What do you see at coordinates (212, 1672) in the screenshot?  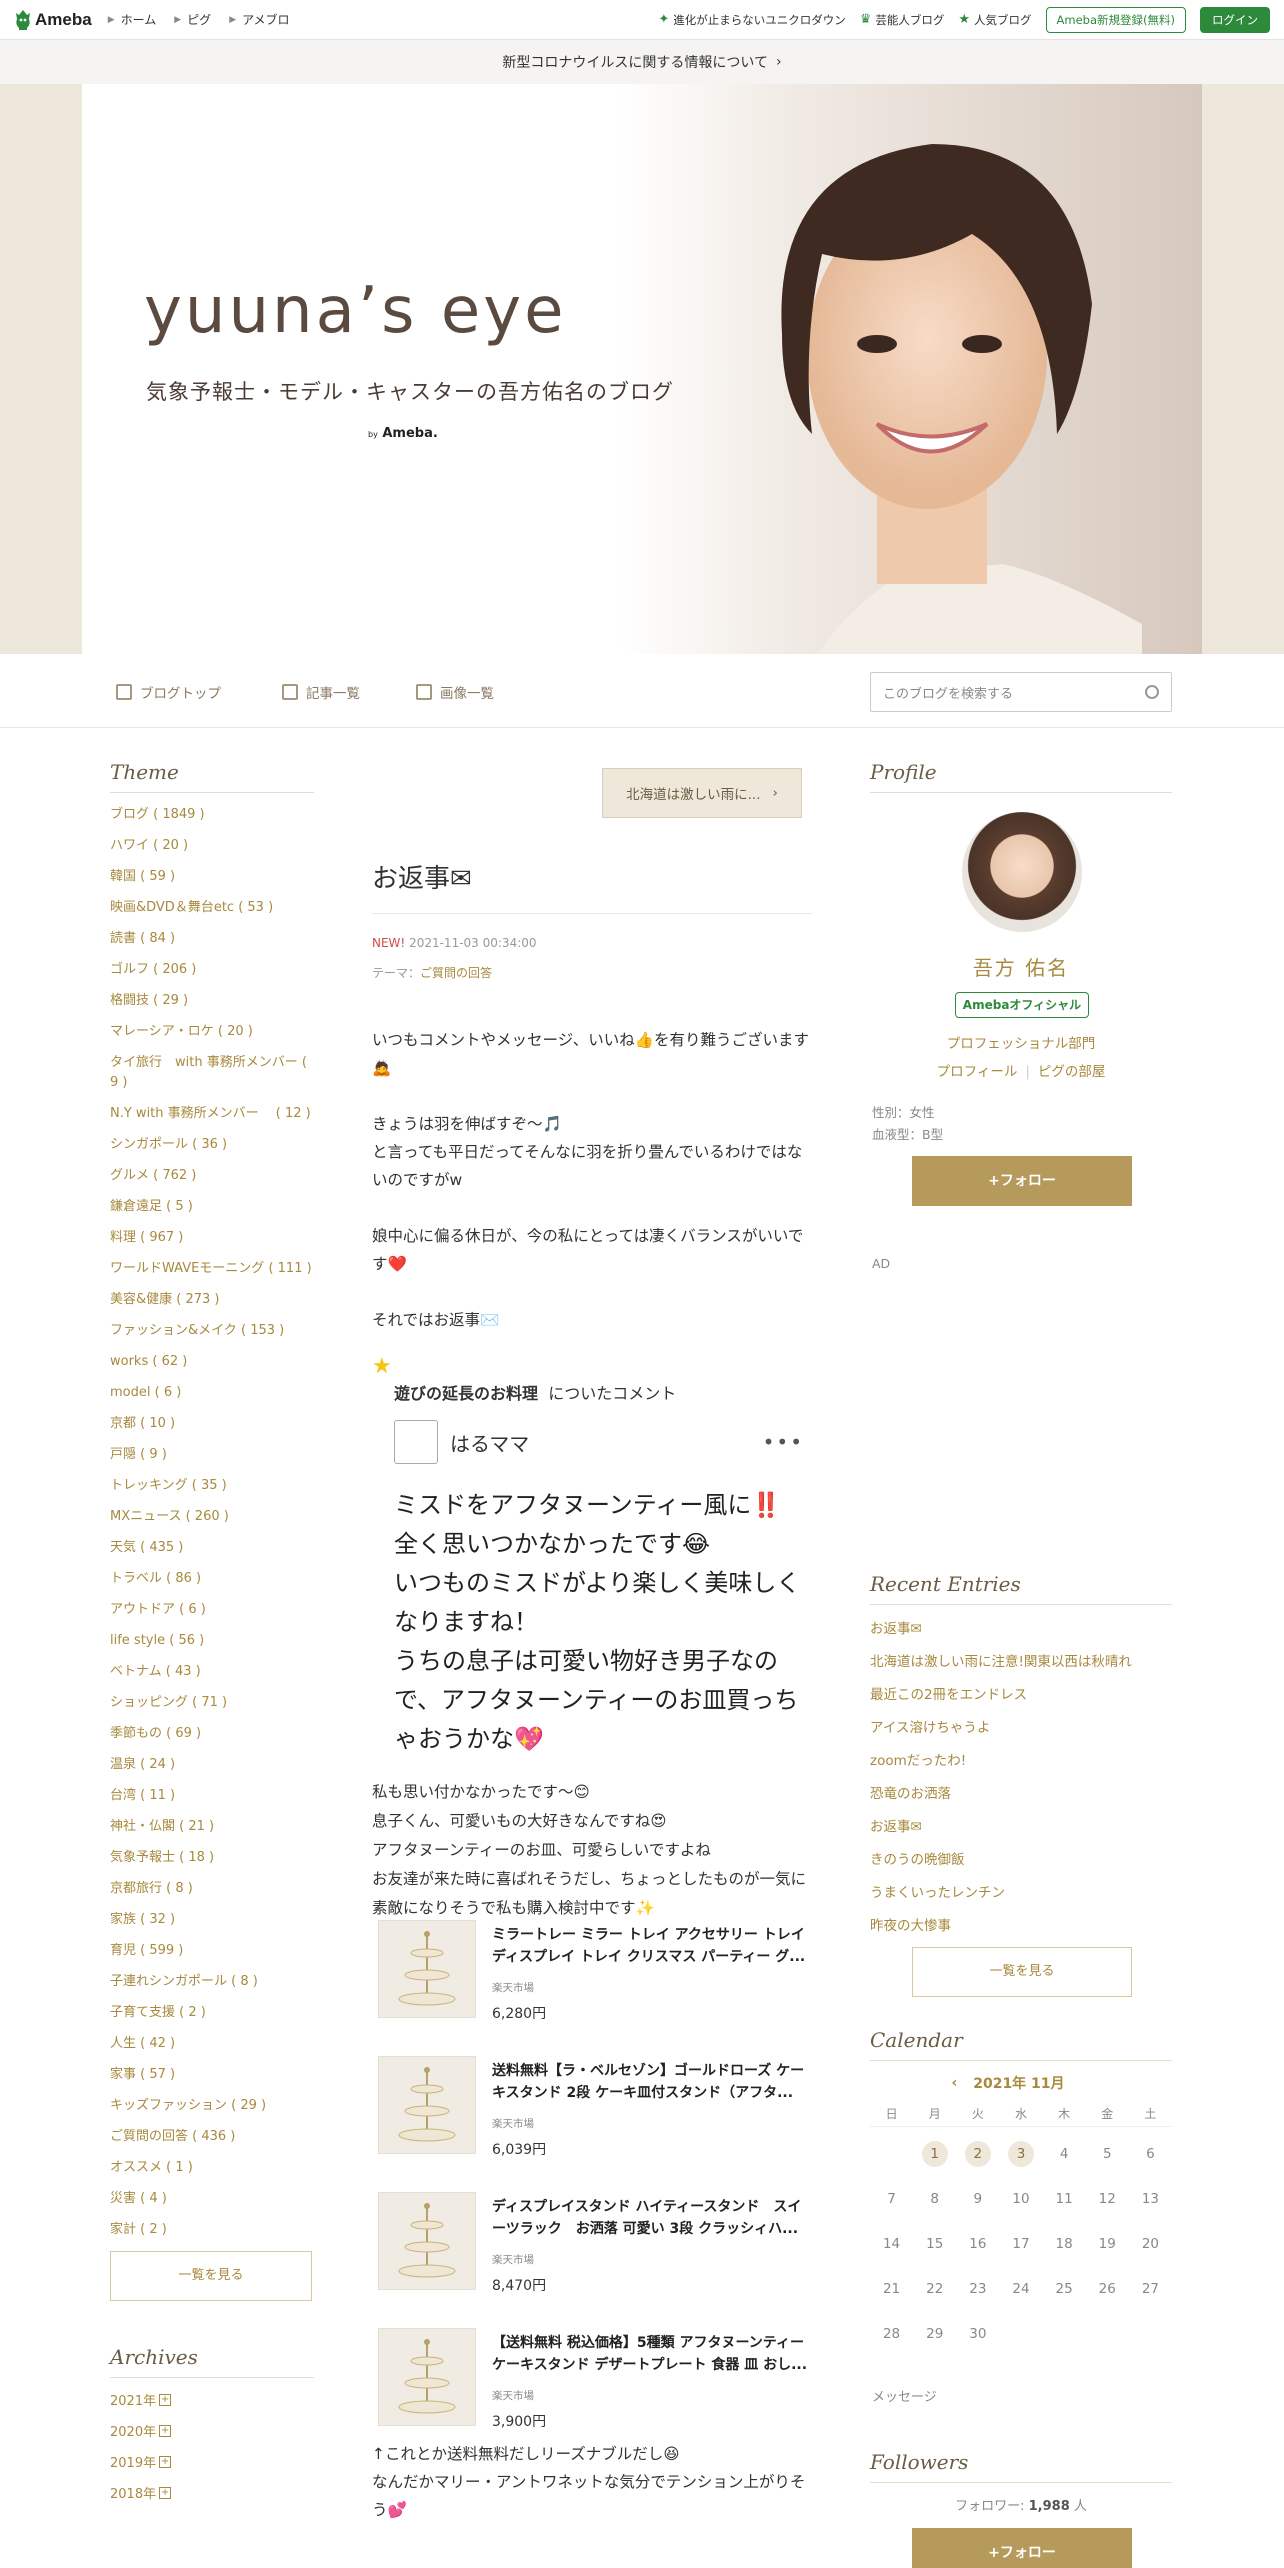 I see `theme-item: ベトナム ( 43 )` at bounding box center [212, 1672].